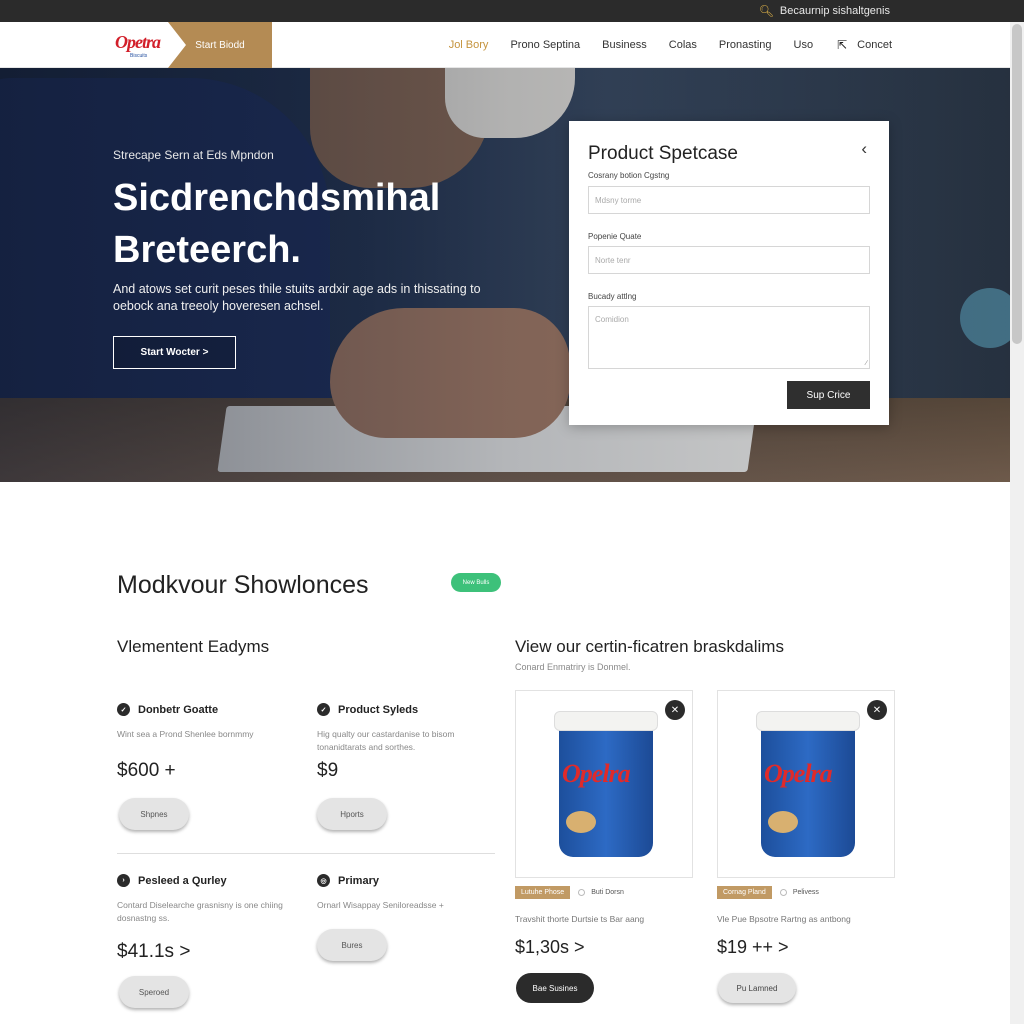 The image size is (1024, 1024). What do you see at coordinates (378, 709) in the screenshot?
I see `service-title: Product Syleds` at bounding box center [378, 709].